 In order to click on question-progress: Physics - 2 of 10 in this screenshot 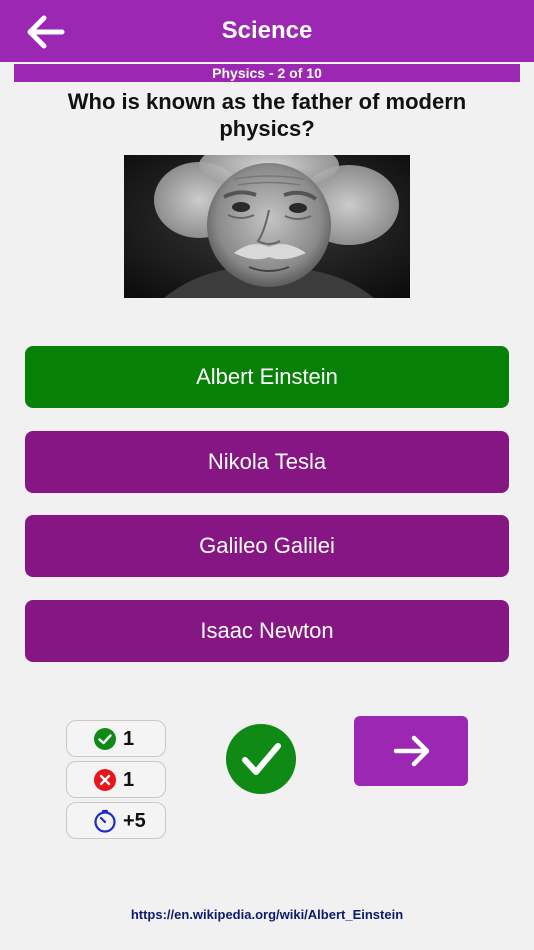, I will do `click(267, 73)`.